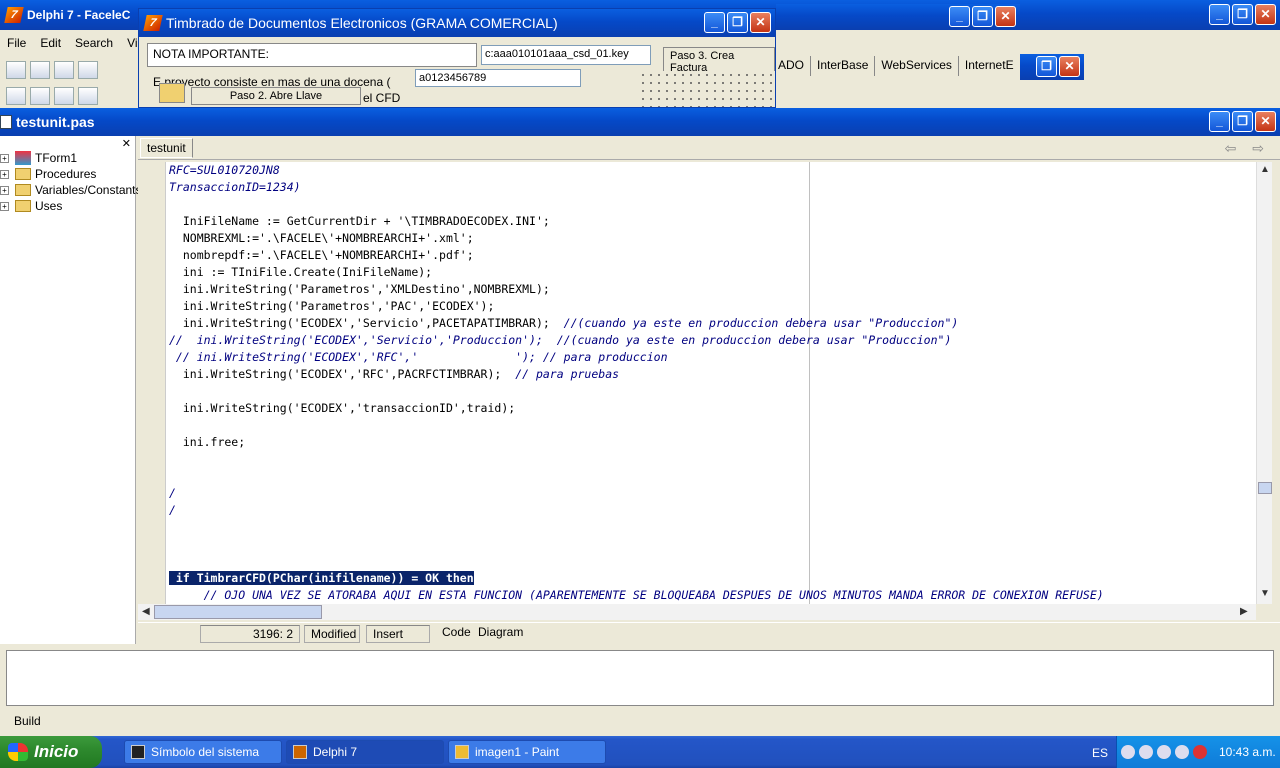 This screenshot has height=768, width=1280. What do you see at coordinates (843, 66) in the screenshot?
I see `palette-tab-interbase: InterBase` at bounding box center [843, 66].